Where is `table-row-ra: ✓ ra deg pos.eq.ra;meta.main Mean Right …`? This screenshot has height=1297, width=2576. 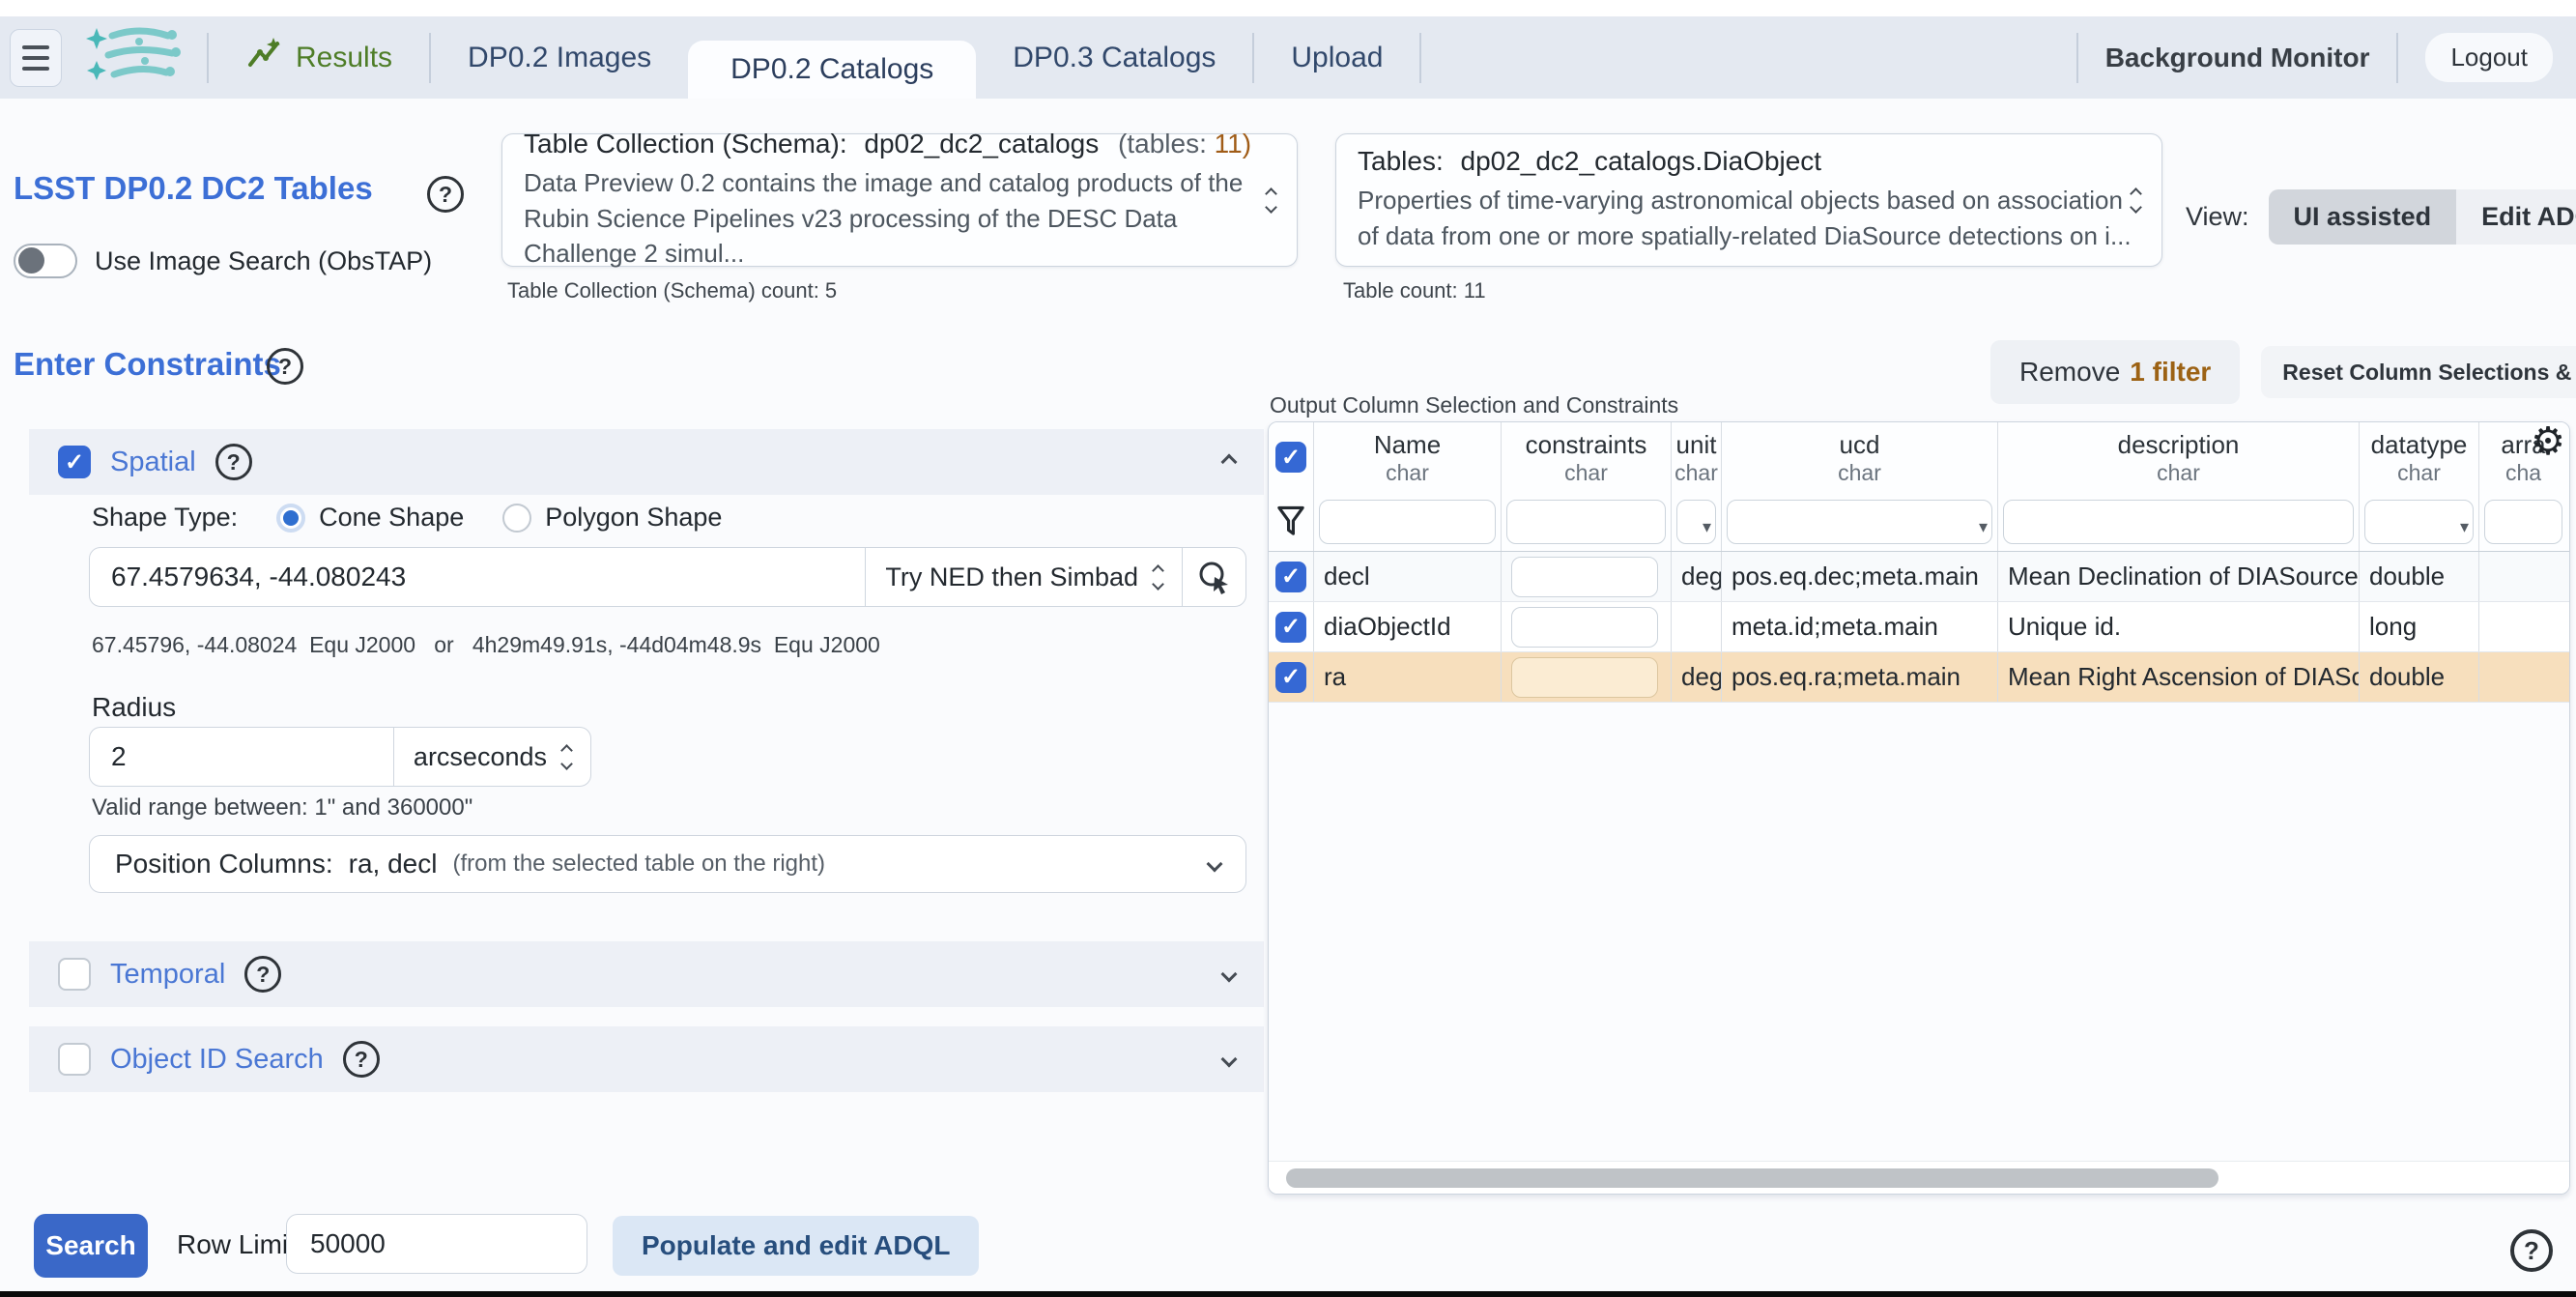
table-row-ra: ✓ ra deg pos.eq.ra;meta.main Mean Right … is located at coordinates (1919, 677).